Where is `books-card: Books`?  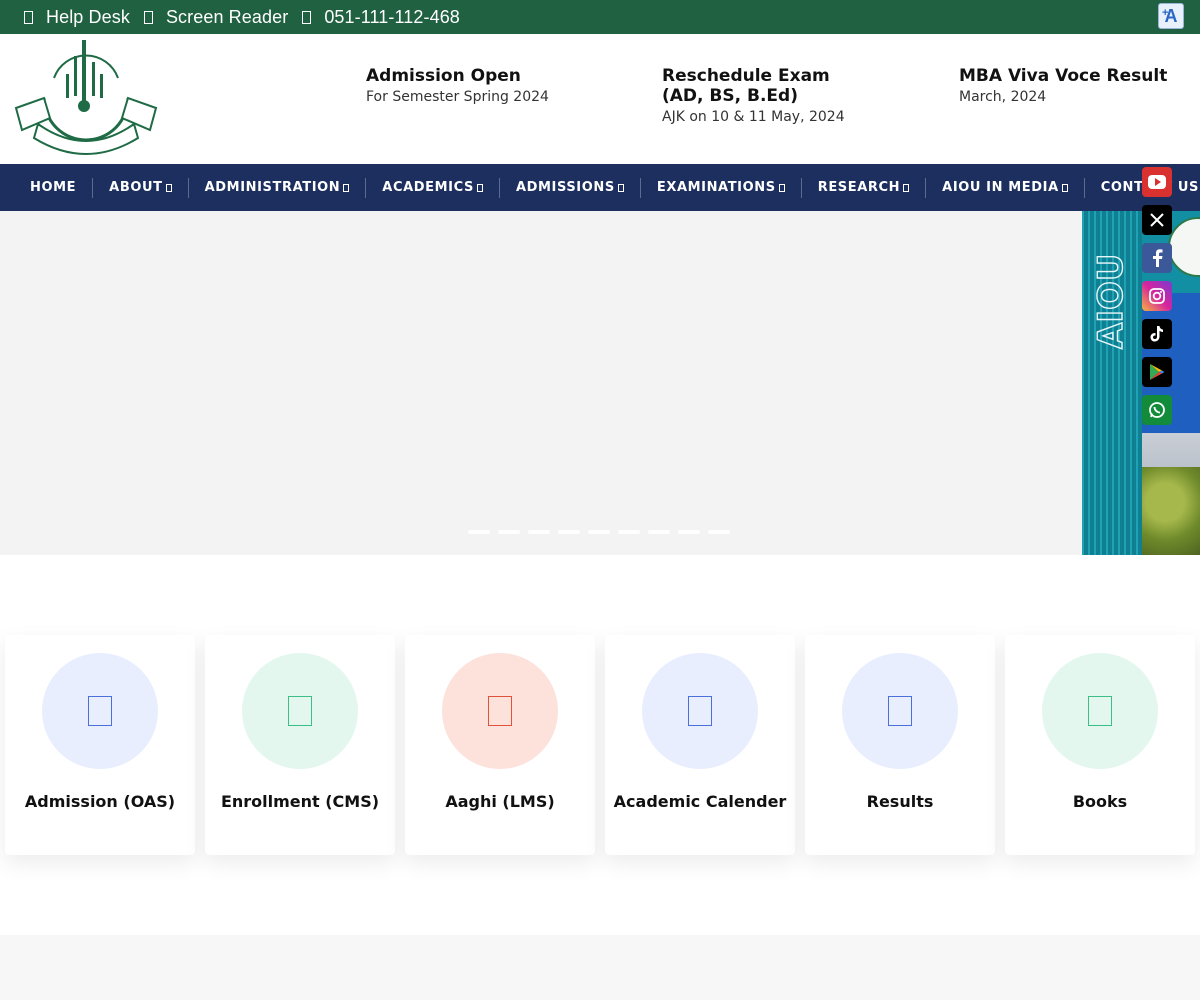 books-card: Books is located at coordinates (1100, 745).